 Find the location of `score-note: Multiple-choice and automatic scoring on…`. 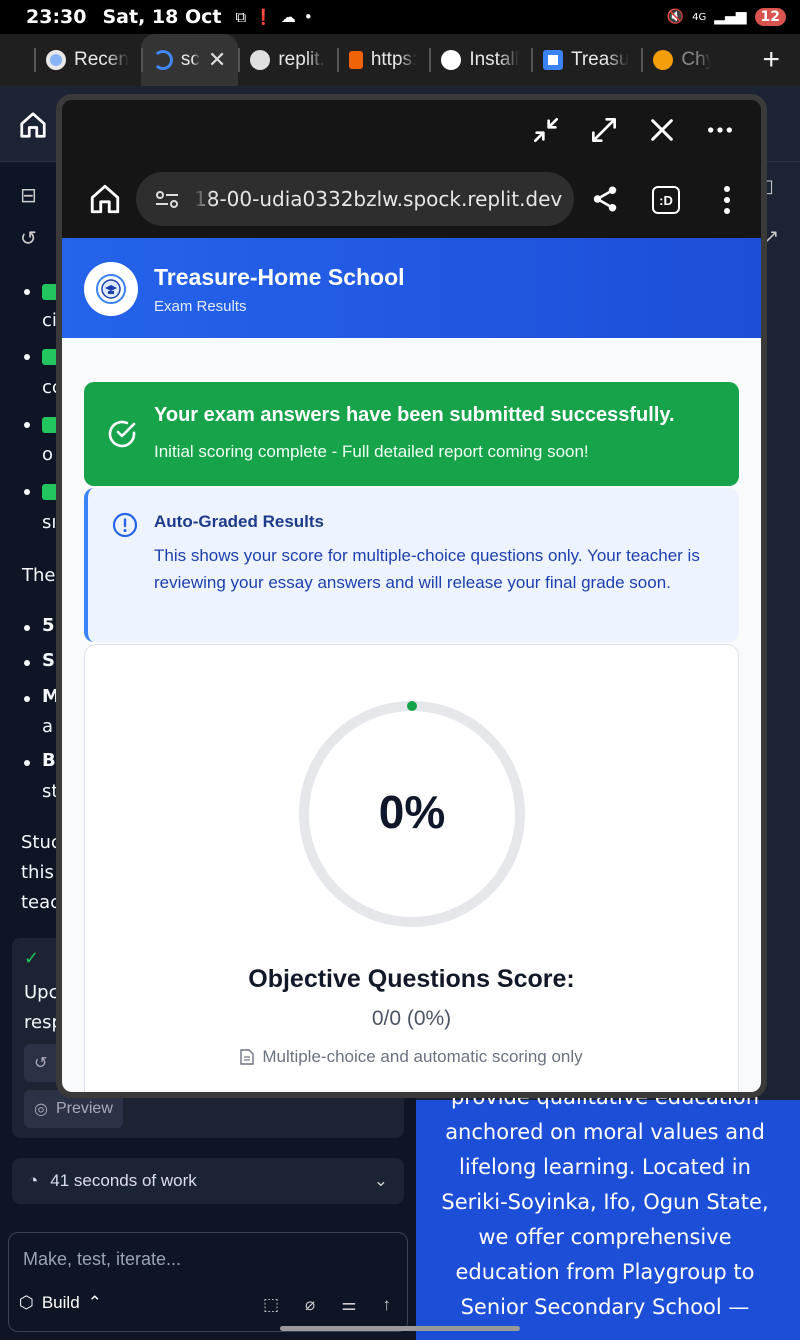

score-note: Multiple-choice and automatic scoring on… is located at coordinates (411, 1057).